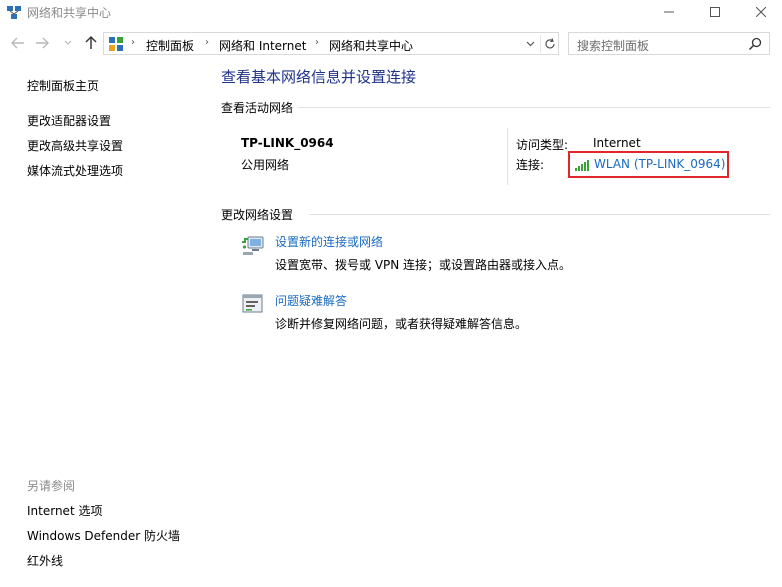  Describe the element at coordinates (262, 45) in the screenshot. I see `breadcrumb-network-internet: 网络和 Internet` at that location.